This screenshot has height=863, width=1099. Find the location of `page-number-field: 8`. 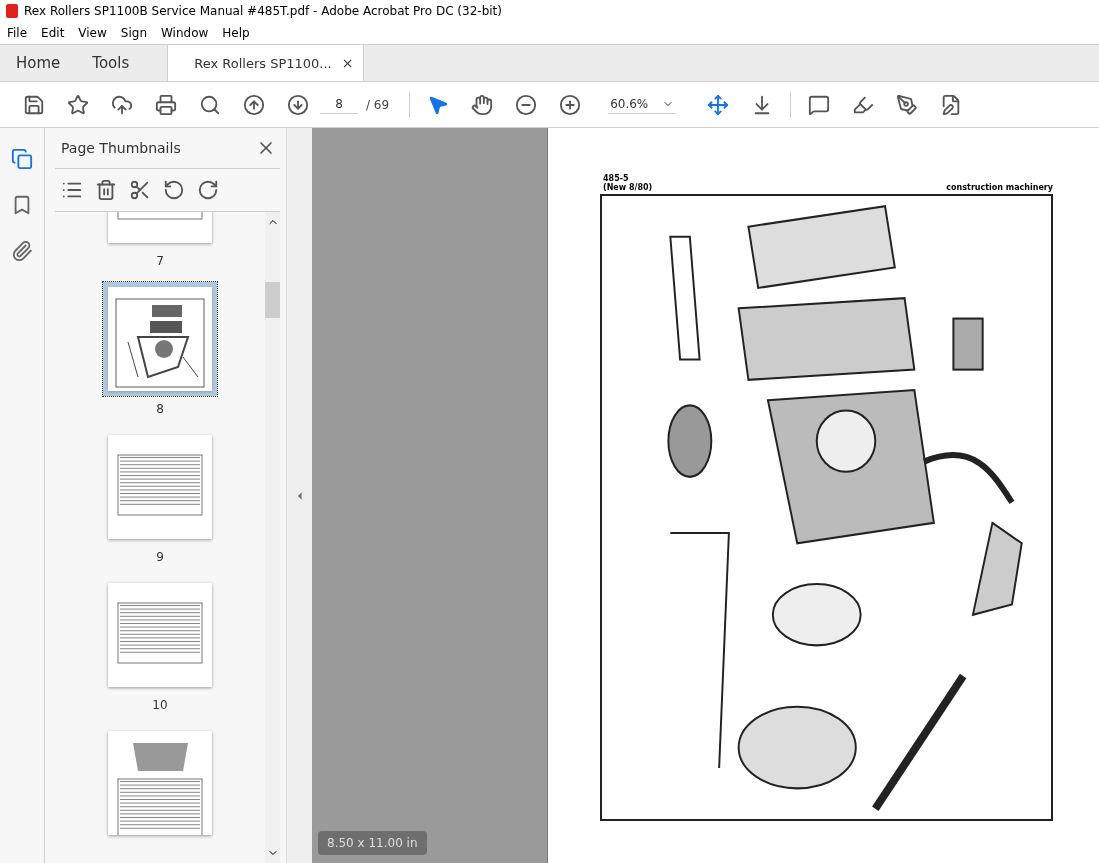

page-number-field: 8 is located at coordinates (339, 104).